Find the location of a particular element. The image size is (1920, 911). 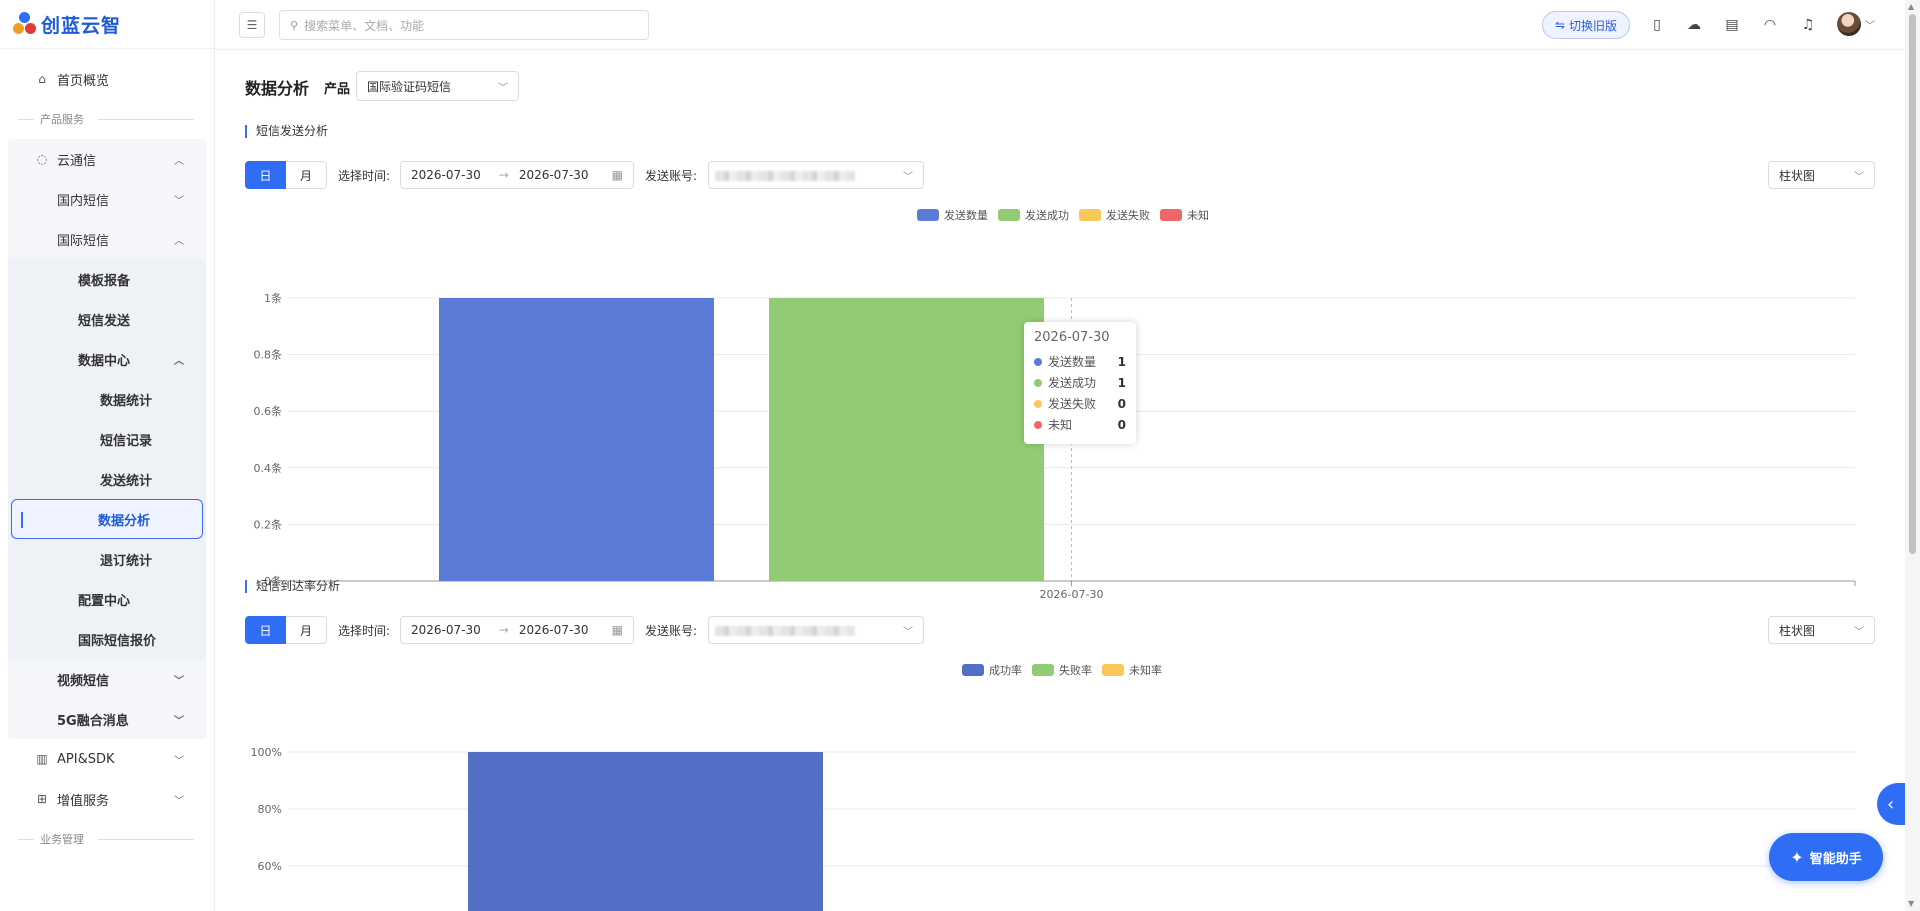

chevron-left-icon: ‹ is located at coordinates (1891, 804).